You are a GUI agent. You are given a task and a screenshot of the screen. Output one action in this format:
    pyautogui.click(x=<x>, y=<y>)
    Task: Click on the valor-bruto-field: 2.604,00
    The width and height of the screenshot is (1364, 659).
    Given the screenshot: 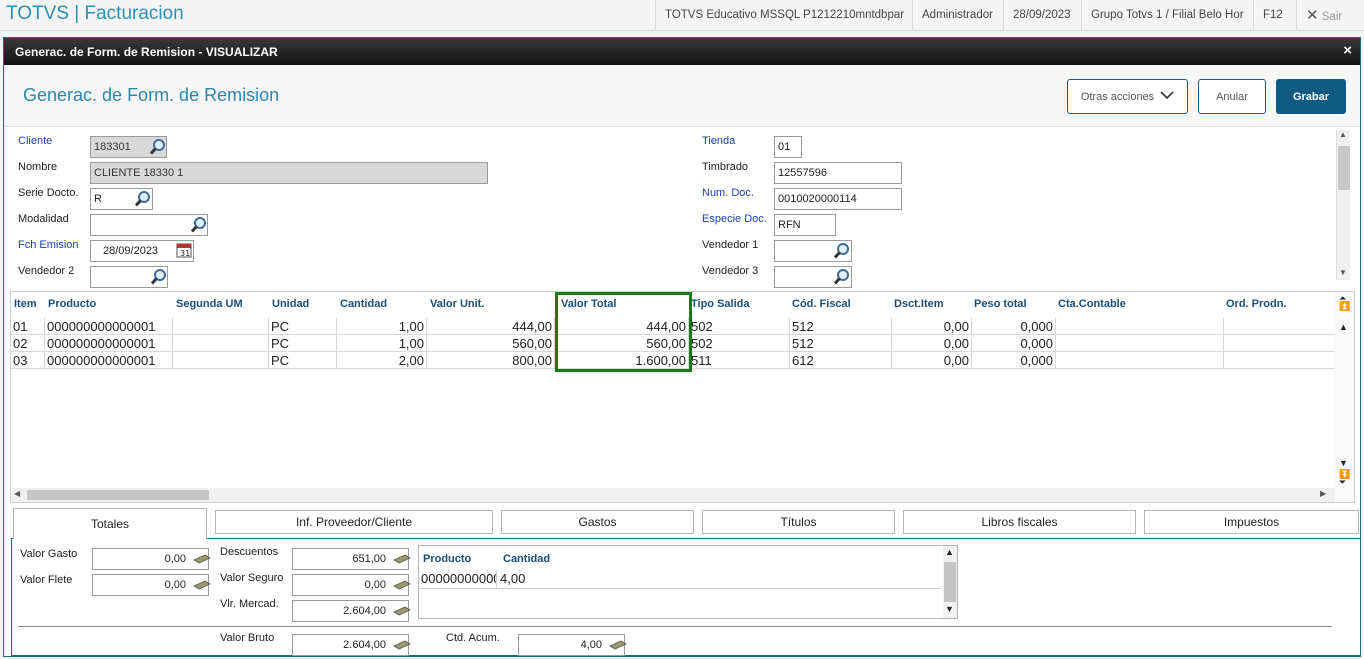 What is the action you would take?
    pyautogui.click(x=350, y=645)
    